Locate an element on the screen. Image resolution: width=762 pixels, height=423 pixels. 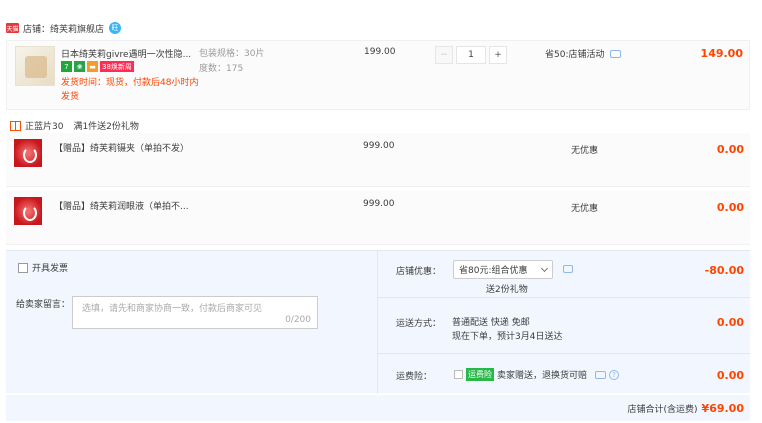
shop-name-link: 店铺：绮芙莉旗舰店 is located at coordinates (63, 28).